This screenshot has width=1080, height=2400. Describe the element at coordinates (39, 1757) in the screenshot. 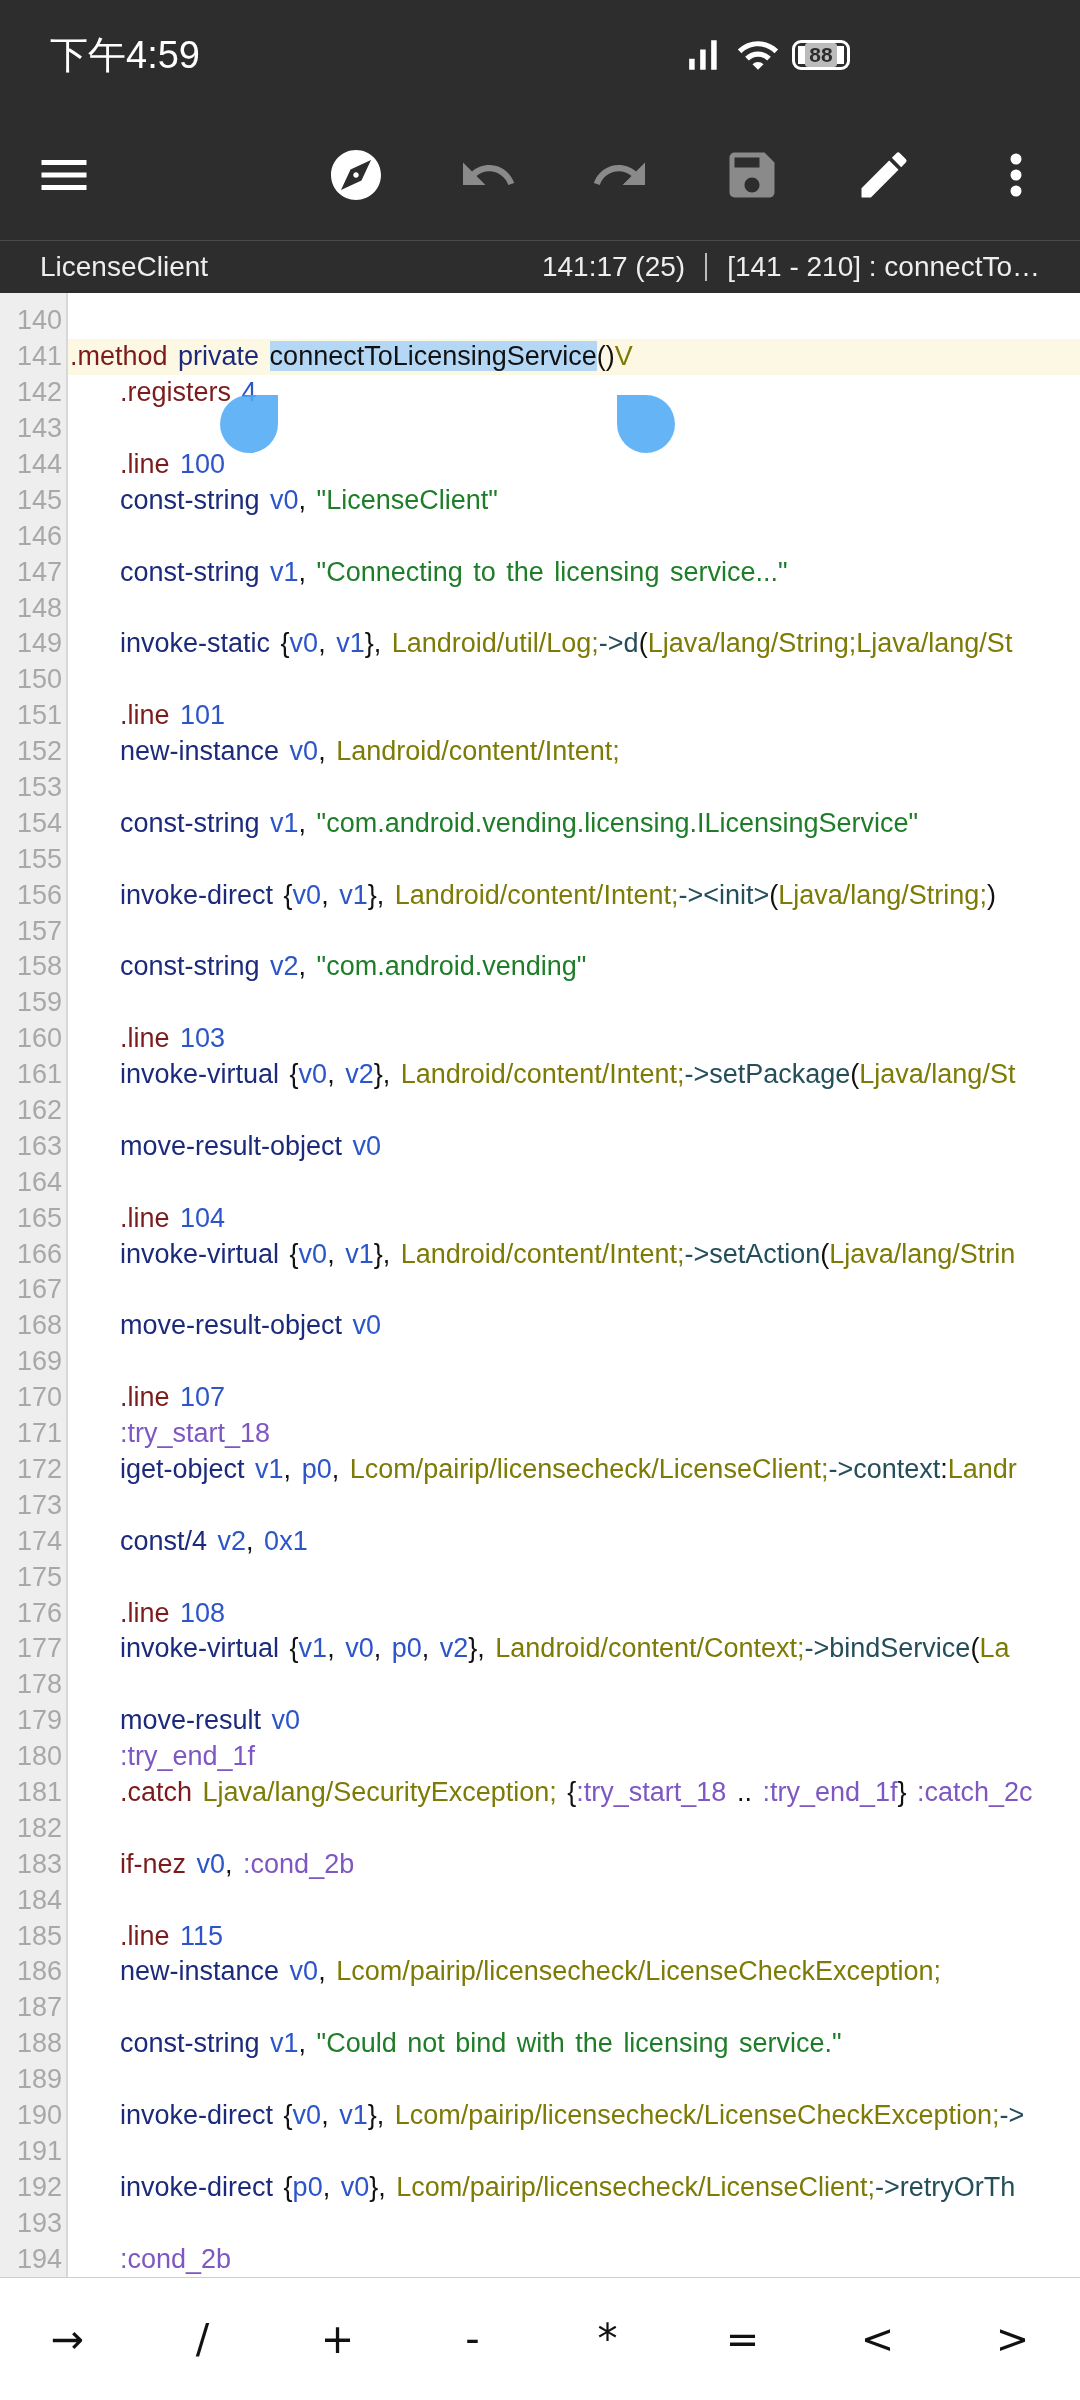

I see `line-number: 180` at that location.